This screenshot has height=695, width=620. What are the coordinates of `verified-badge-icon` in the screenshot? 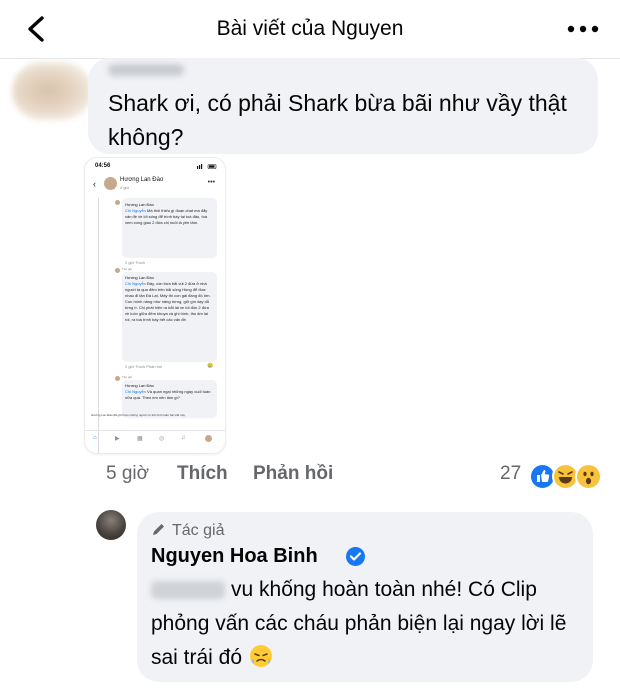 It's located at (355, 556).